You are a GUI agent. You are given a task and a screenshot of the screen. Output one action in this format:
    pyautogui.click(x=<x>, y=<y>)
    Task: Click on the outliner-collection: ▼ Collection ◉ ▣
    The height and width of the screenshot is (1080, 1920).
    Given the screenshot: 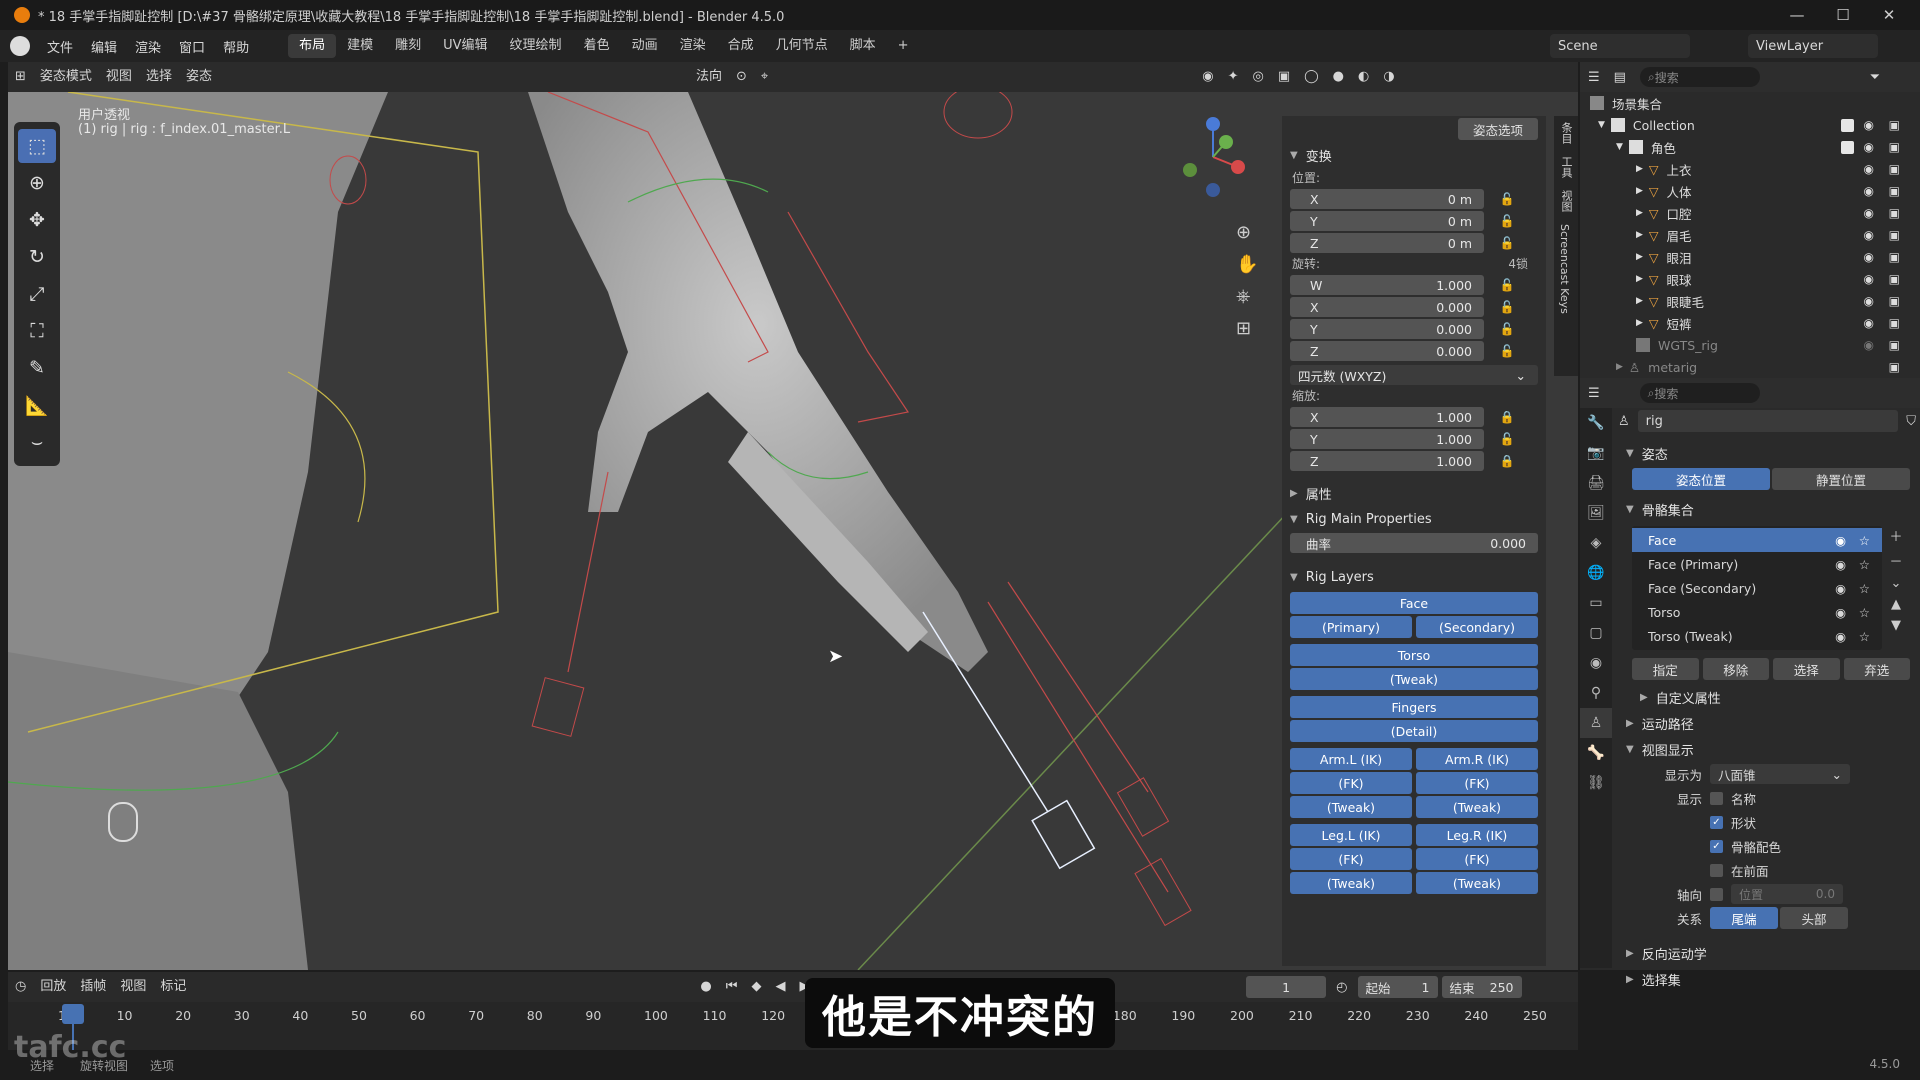 What is the action you would take?
    pyautogui.click(x=1750, y=125)
    